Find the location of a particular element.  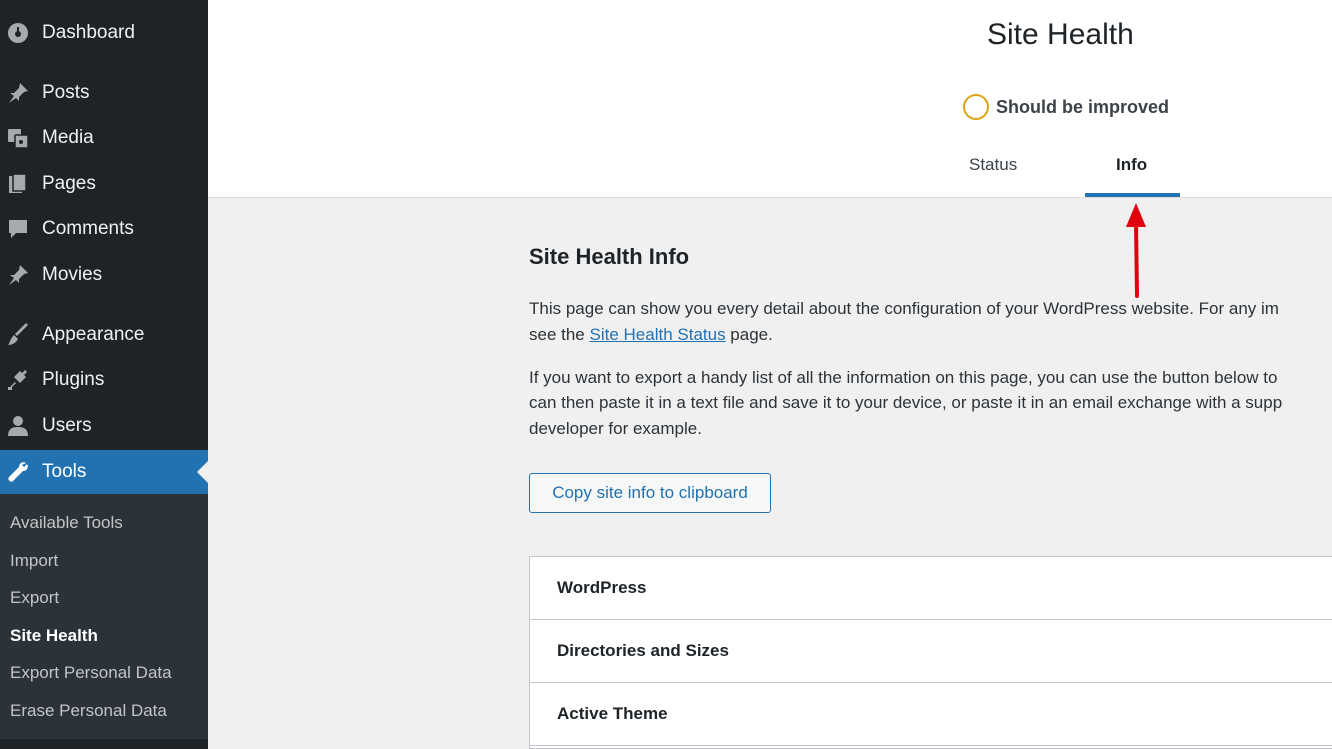

health-status: Should be improved is located at coordinates (1066, 107).